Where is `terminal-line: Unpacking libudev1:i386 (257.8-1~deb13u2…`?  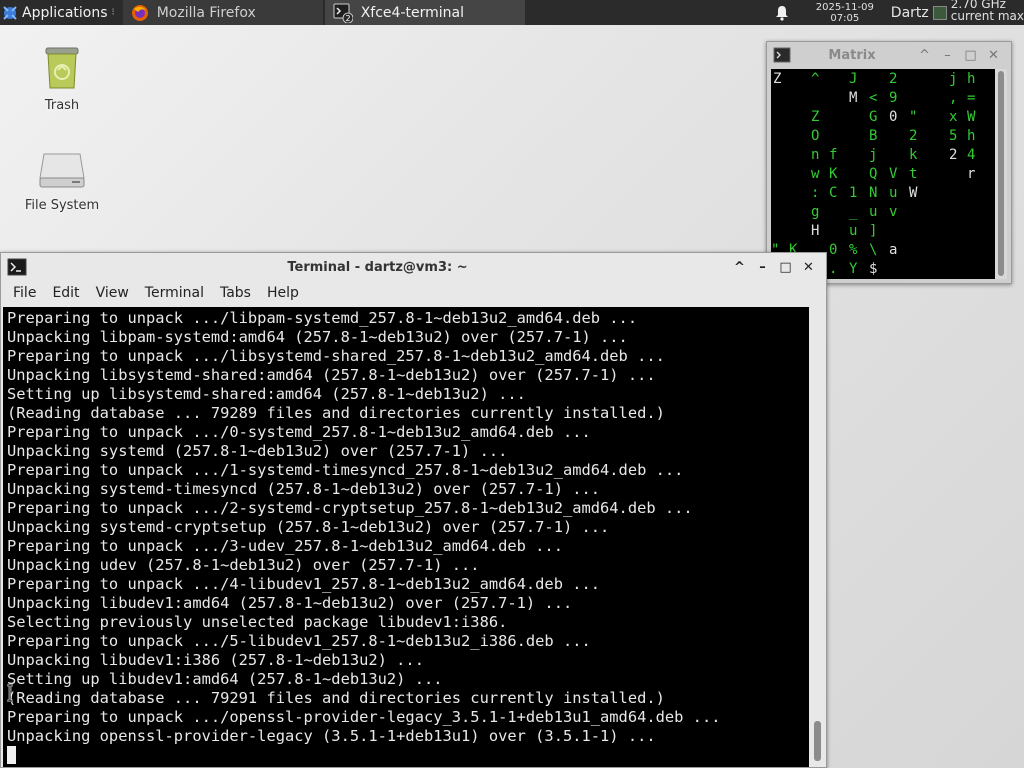
terminal-line: Unpacking libudev1:i386 (257.8-1~deb13u2… is located at coordinates (215, 660).